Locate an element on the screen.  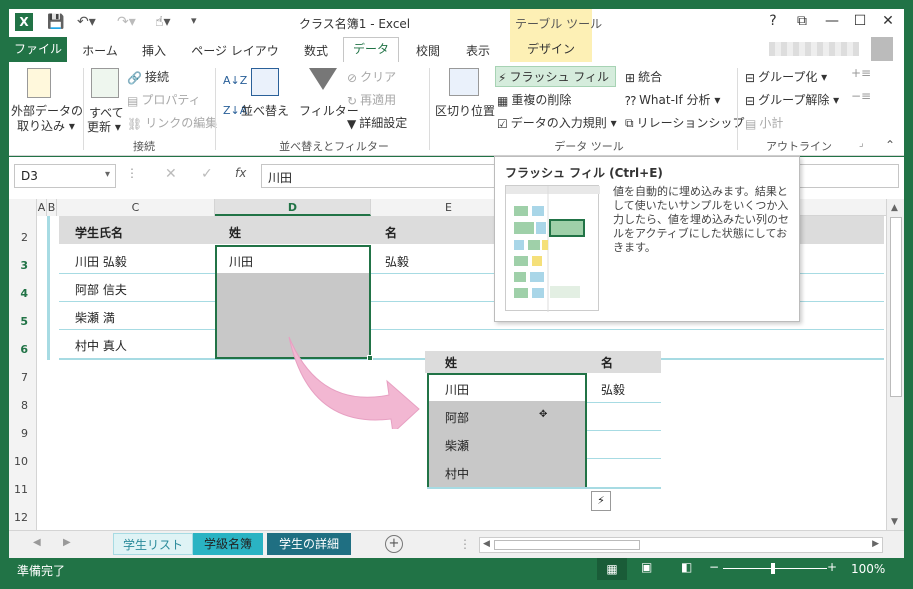
row-header-9: 9 is located at coordinates (20, 433).